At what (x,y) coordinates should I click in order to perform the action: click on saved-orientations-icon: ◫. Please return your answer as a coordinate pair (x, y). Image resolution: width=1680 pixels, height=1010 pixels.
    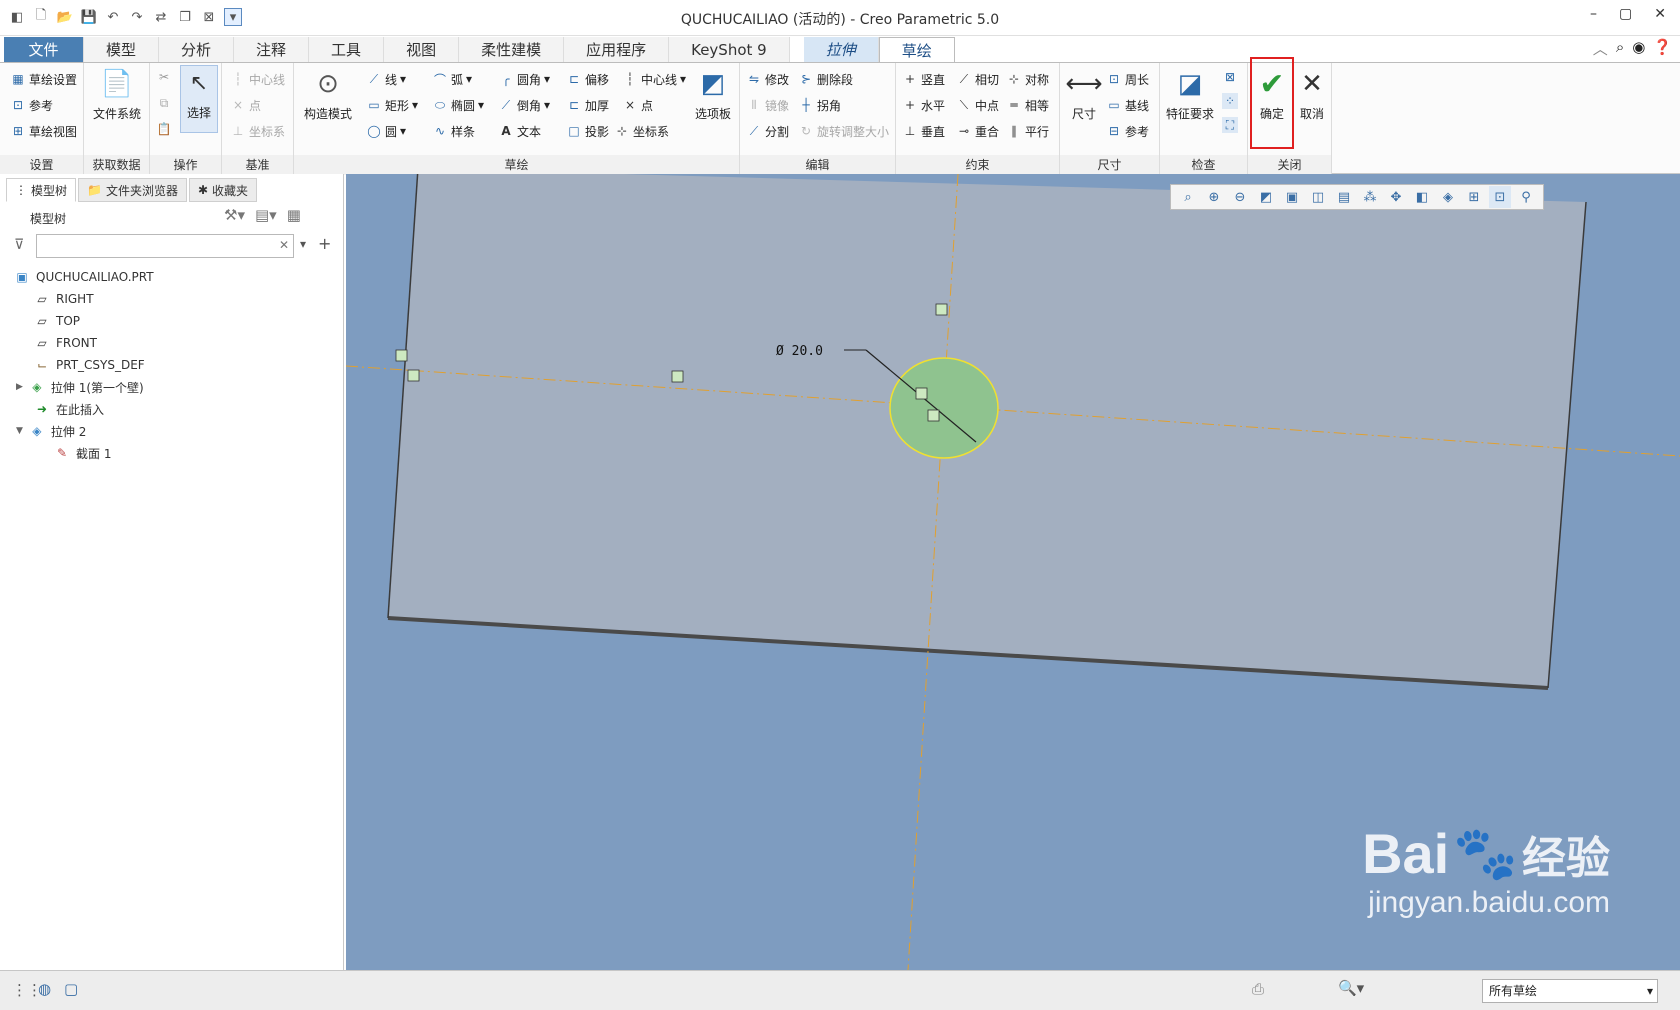
    Looking at the image, I should click on (1318, 197).